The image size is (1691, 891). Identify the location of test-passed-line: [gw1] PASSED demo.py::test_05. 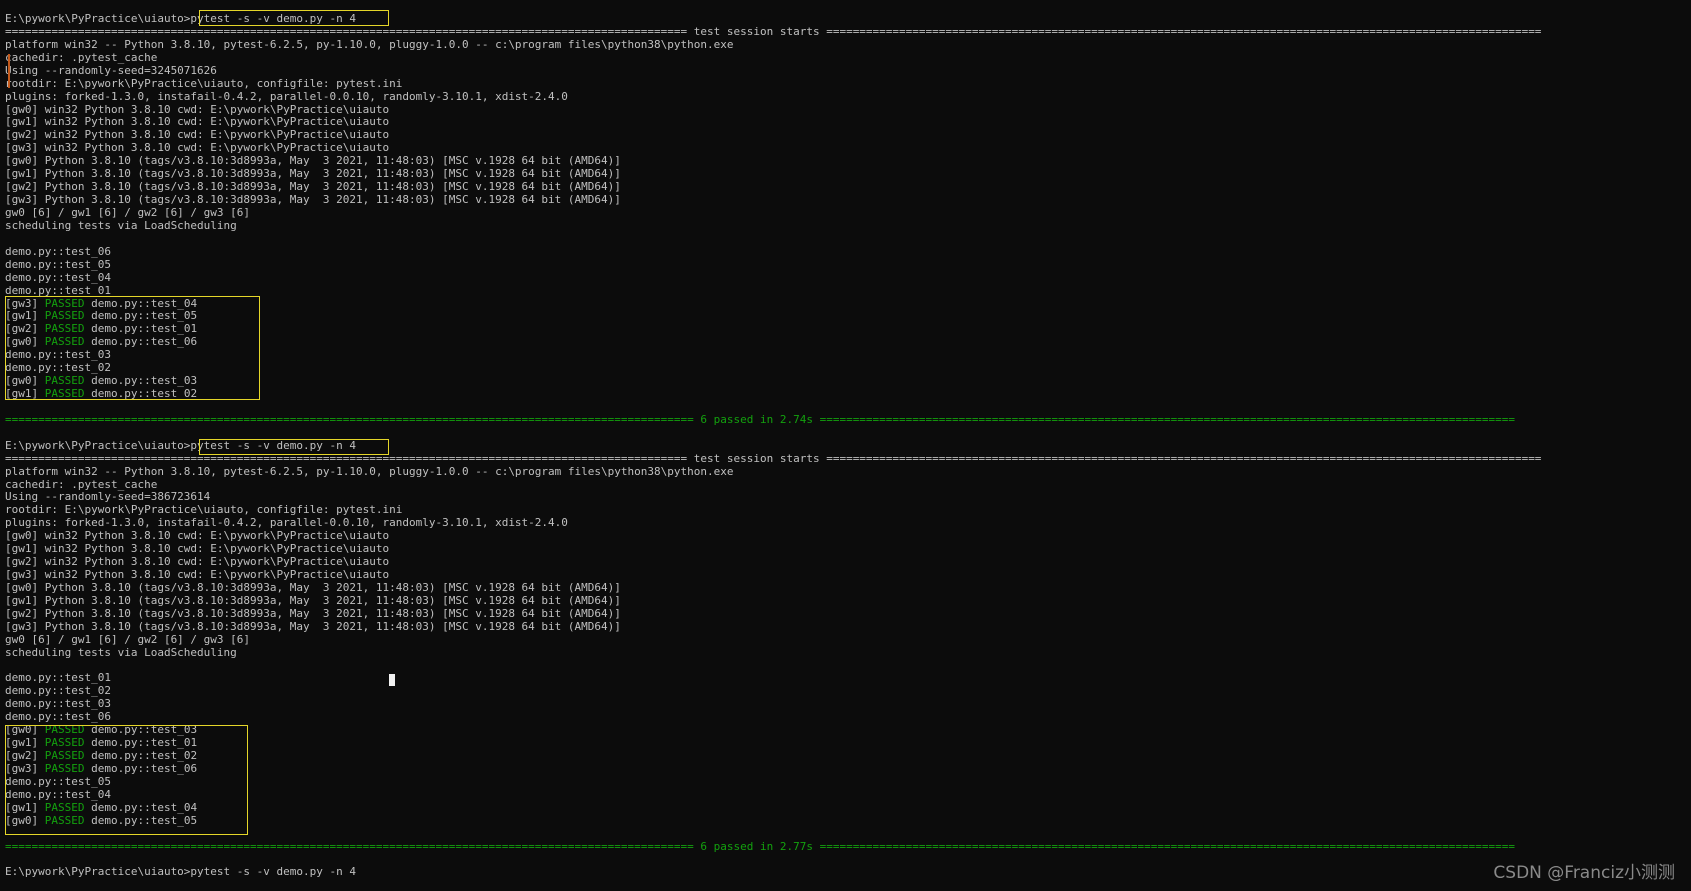
(101, 316).